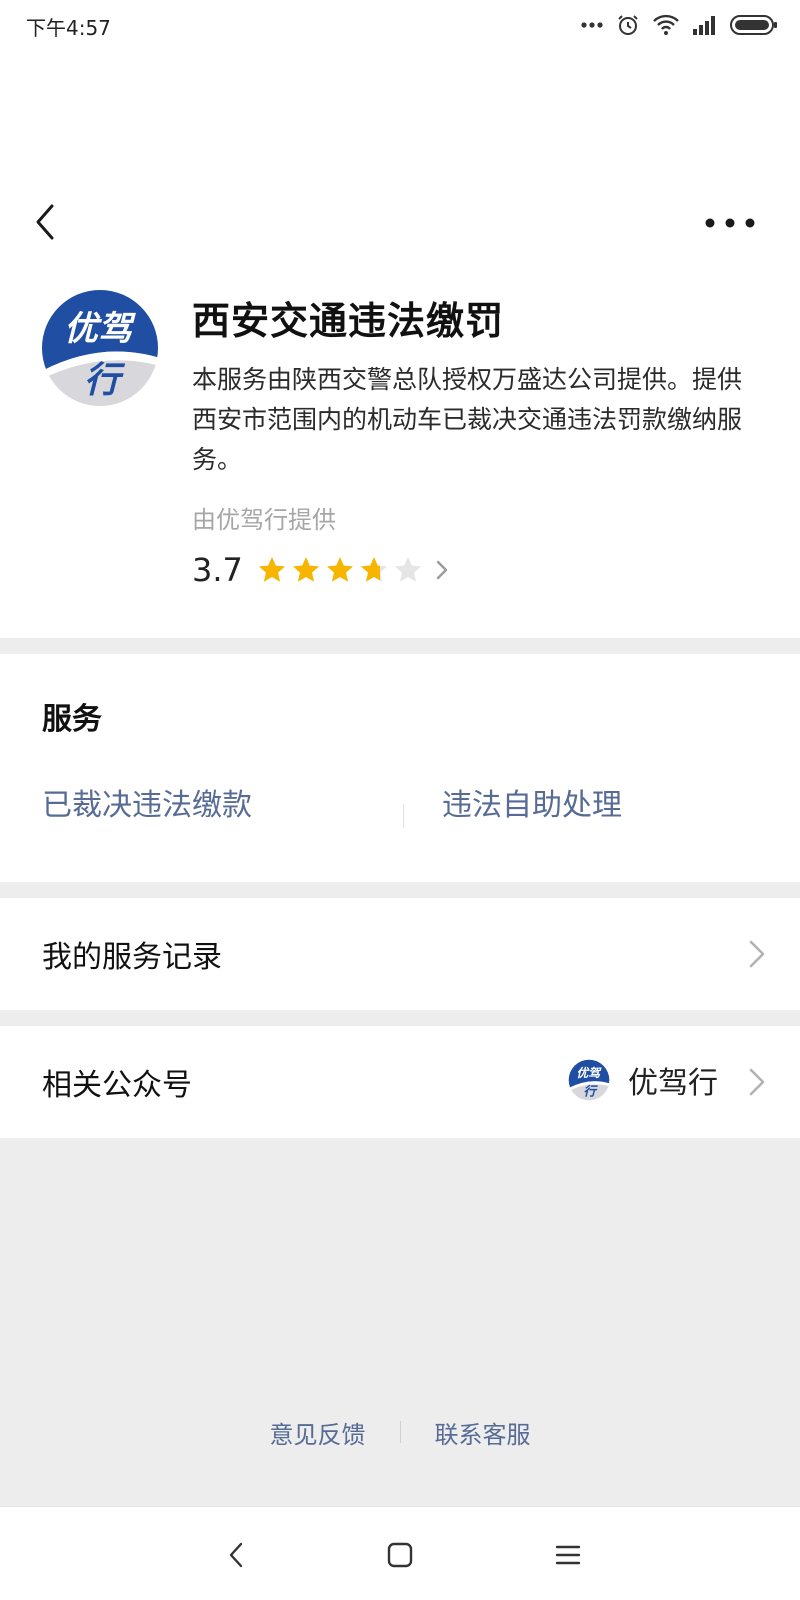 This screenshot has width=800, height=1600. I want to click on service-self-handle-violation: 违法自助处理, so click(532, 802).